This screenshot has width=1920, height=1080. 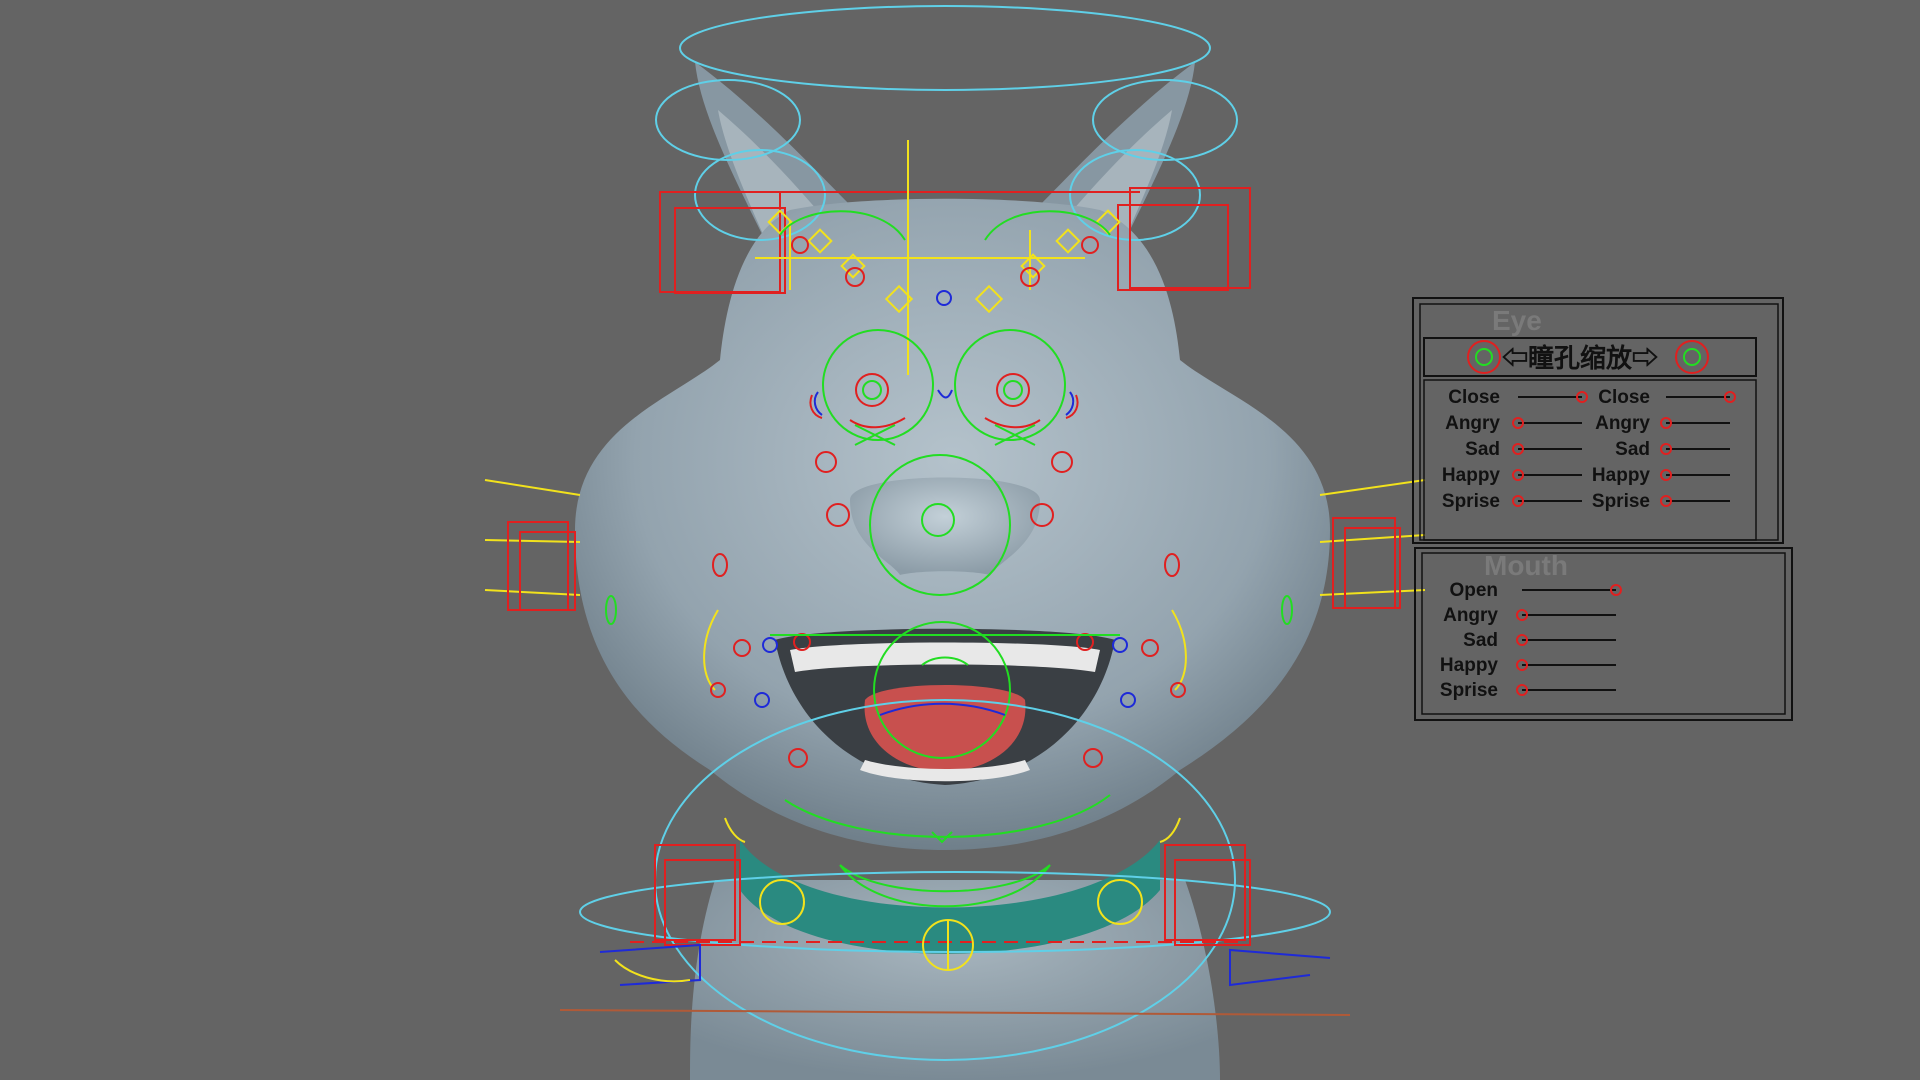 I want to click on mouth-slider-label-sprise: Sprise, so click(x=1469, y=690).